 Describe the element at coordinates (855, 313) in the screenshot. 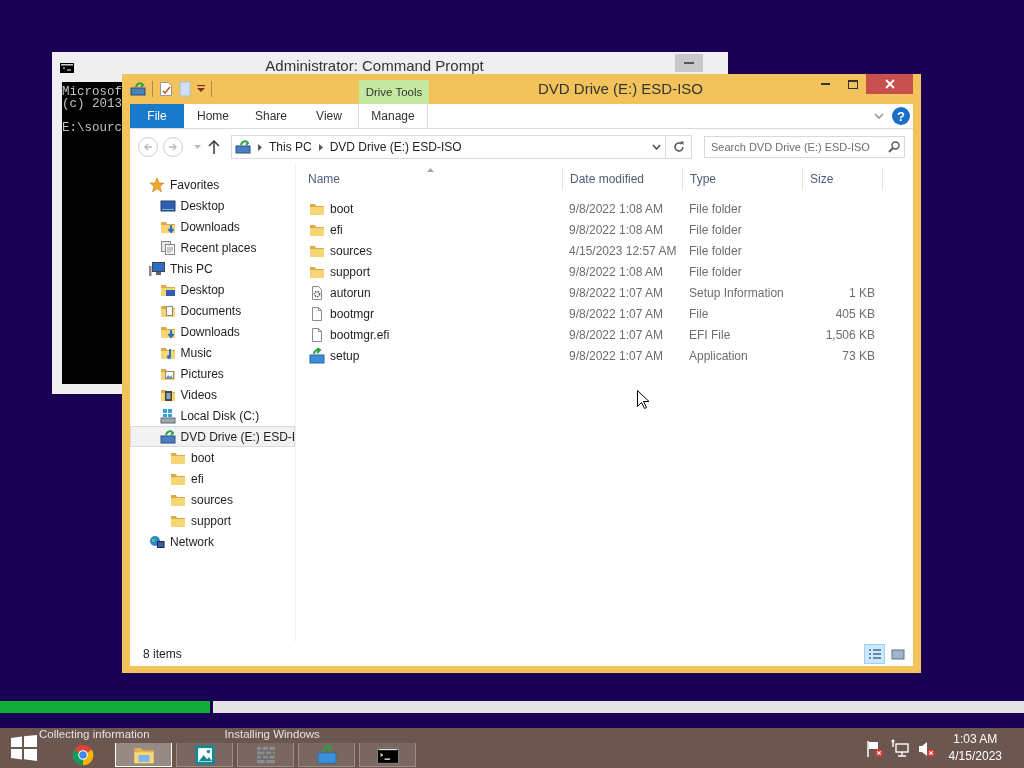

I see `size-cell-text: 405 KB` at that location.